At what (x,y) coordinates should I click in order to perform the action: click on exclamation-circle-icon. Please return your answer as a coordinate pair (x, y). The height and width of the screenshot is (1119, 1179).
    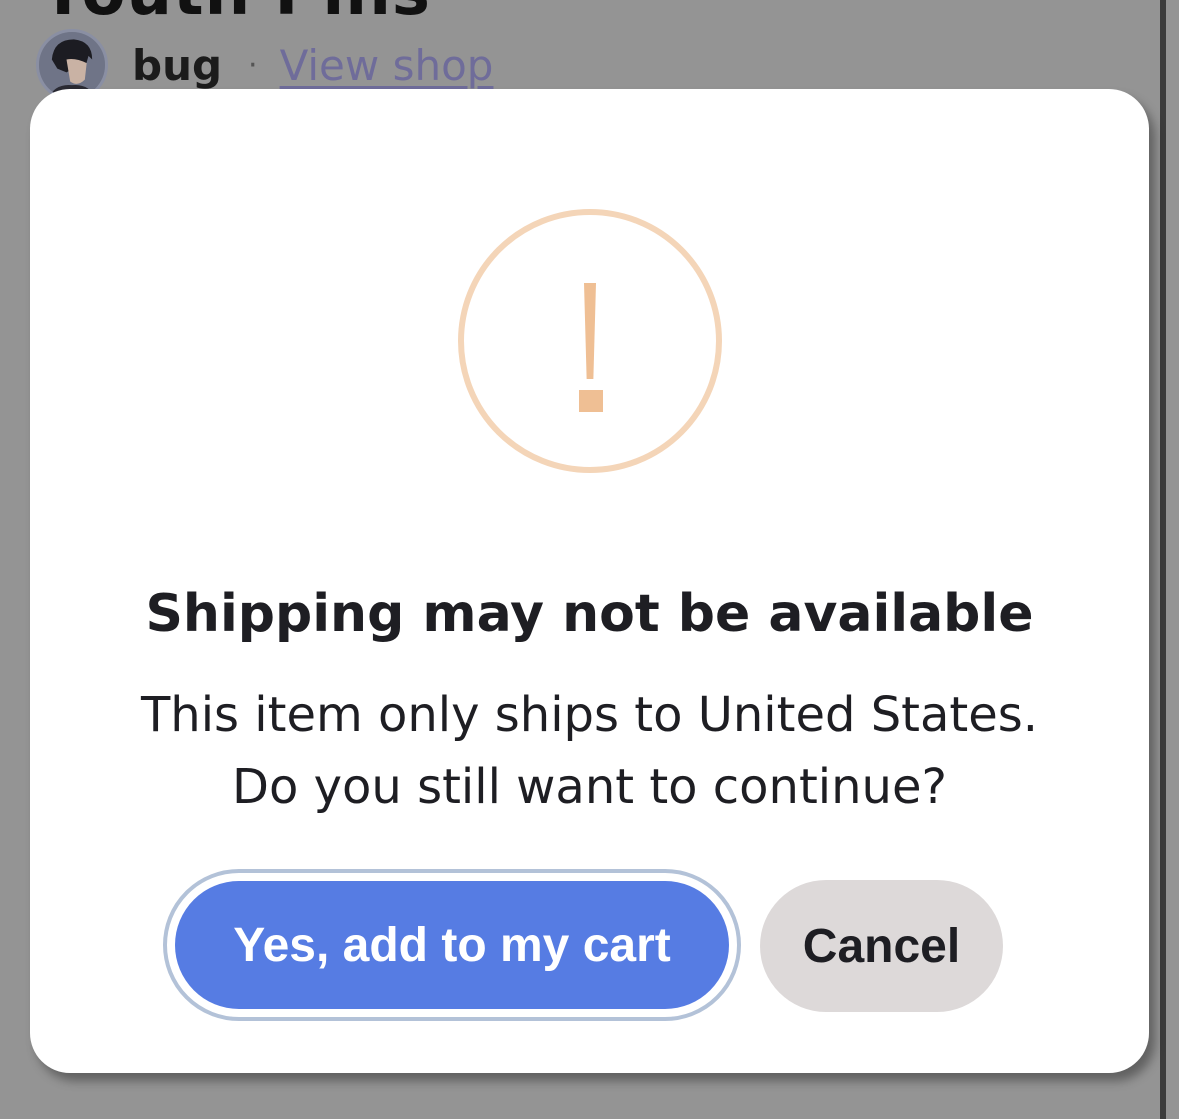
    Looking at the image, I should click on (590, 341).